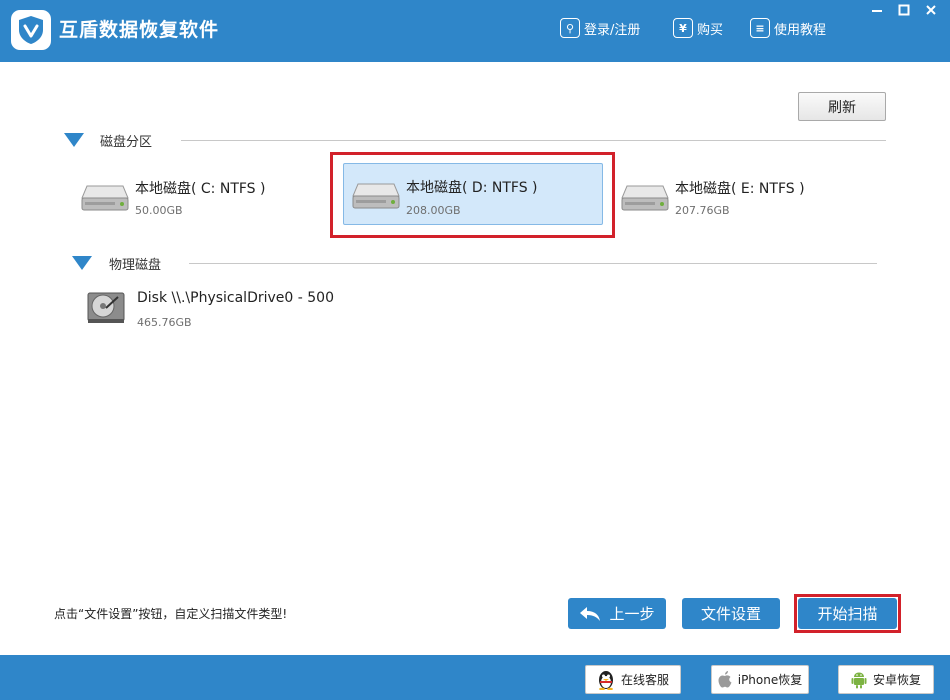 The image size is (950, 700). I want to click on close-icon, so click(931, 10).